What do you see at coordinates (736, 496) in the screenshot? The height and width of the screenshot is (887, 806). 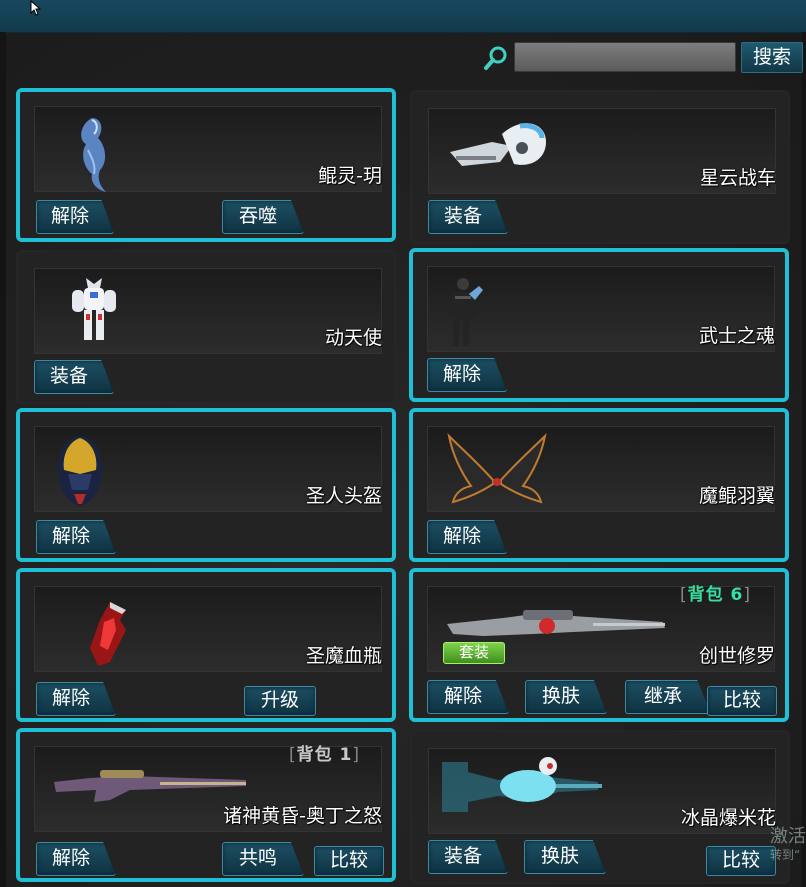 I see `item-name: 魔鲲羽翼` at bounding box center [736, 496].